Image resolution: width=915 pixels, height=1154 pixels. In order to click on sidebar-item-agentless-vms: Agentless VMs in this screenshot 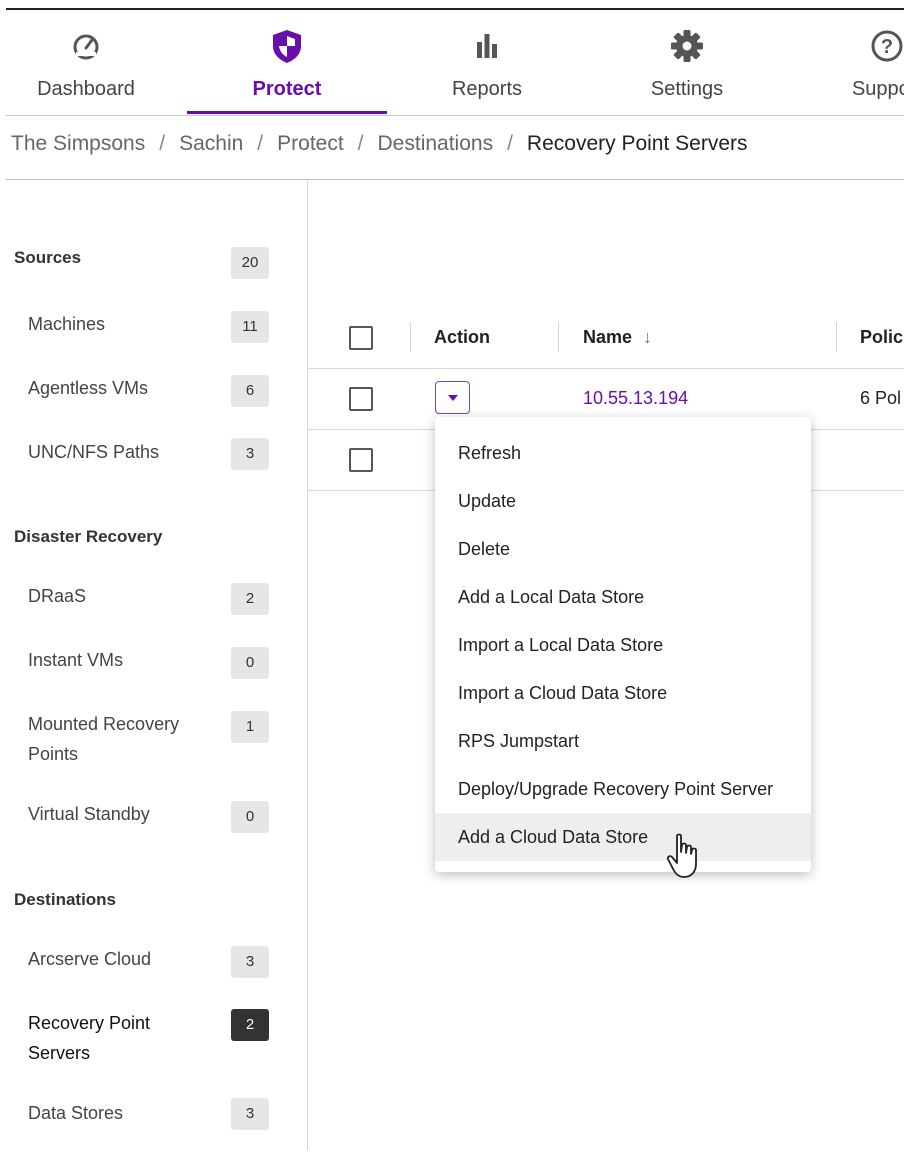, I will do `click(115, 388)`.